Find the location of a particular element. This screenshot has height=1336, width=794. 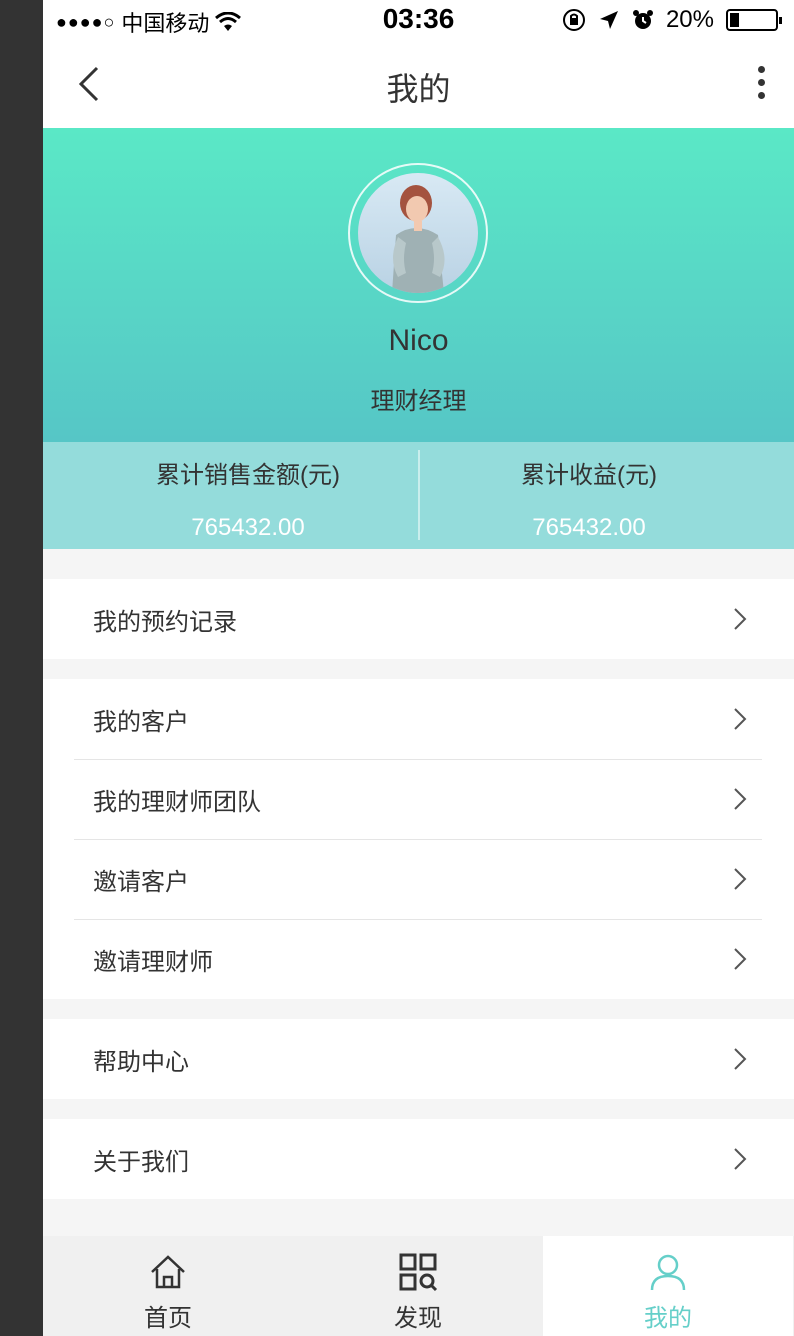

avatar is located at coordinates (418, 233).